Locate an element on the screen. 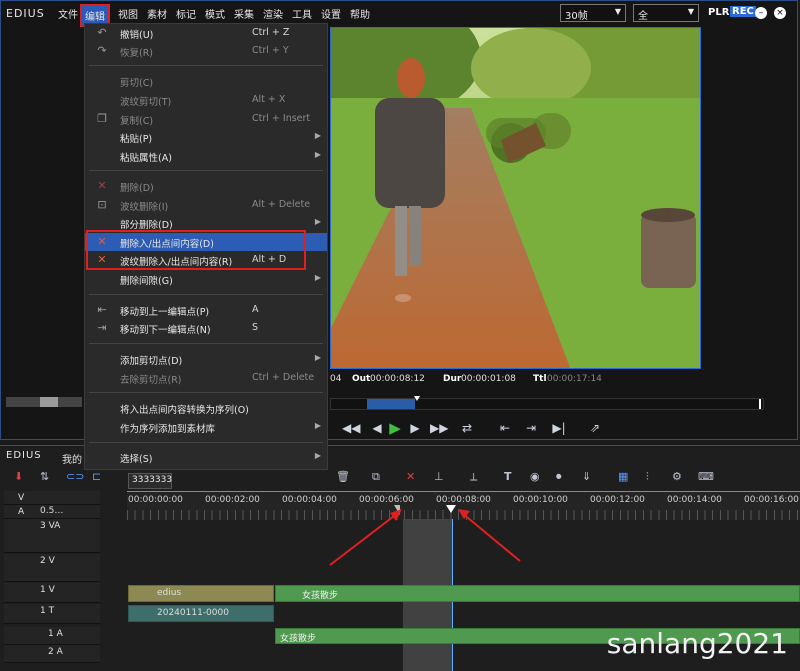 The height and width of the screenshot is (671, 800). menu-item-convert-to-sequence: 将入出点间内容转换为序列(O) is located at coordinates (206, 408).